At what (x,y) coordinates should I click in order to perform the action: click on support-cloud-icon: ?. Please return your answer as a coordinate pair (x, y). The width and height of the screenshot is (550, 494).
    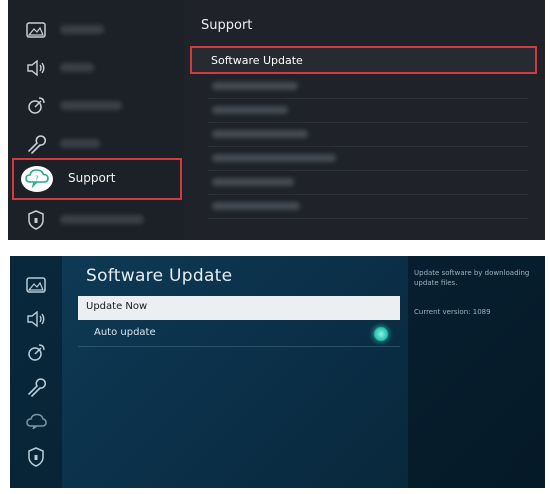
    Looking at the image, I should click on (37, 179).